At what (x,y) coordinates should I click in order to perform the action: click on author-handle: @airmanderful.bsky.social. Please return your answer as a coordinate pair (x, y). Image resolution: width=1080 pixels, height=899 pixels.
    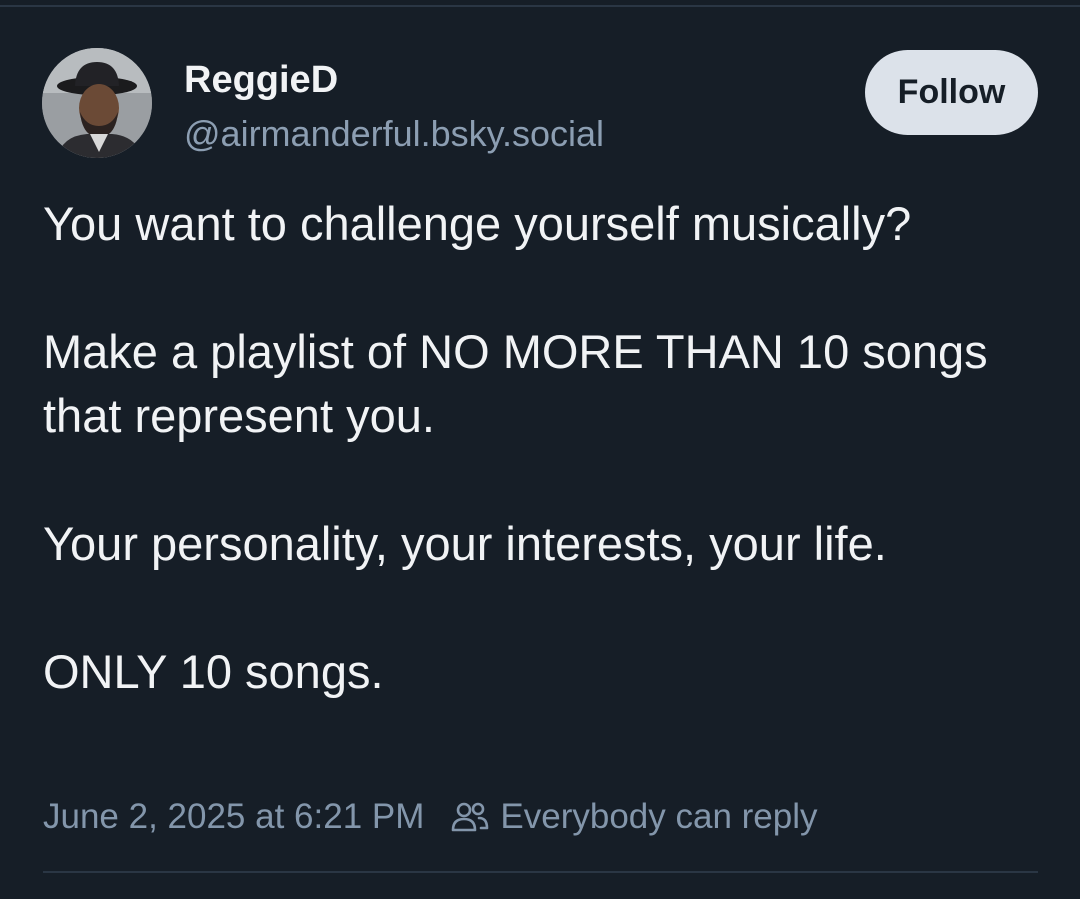
    Looking at the image, I should click on (394, 134).